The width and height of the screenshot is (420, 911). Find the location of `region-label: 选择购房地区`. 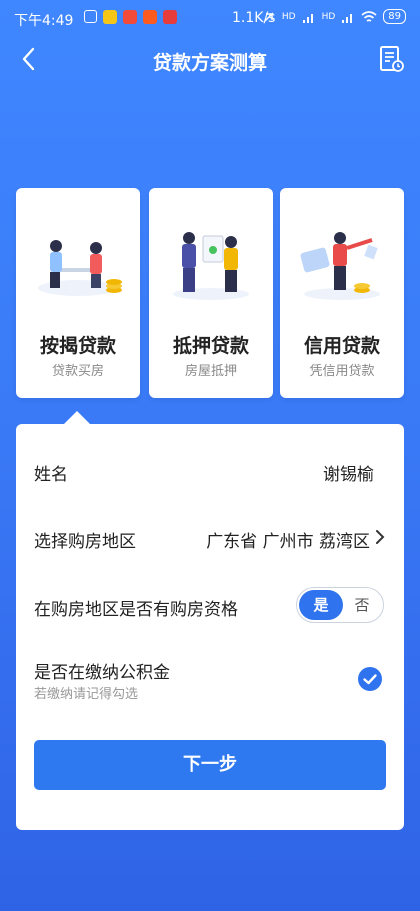

region-label: 选择购房地区 is located at coordinates (85, 542).